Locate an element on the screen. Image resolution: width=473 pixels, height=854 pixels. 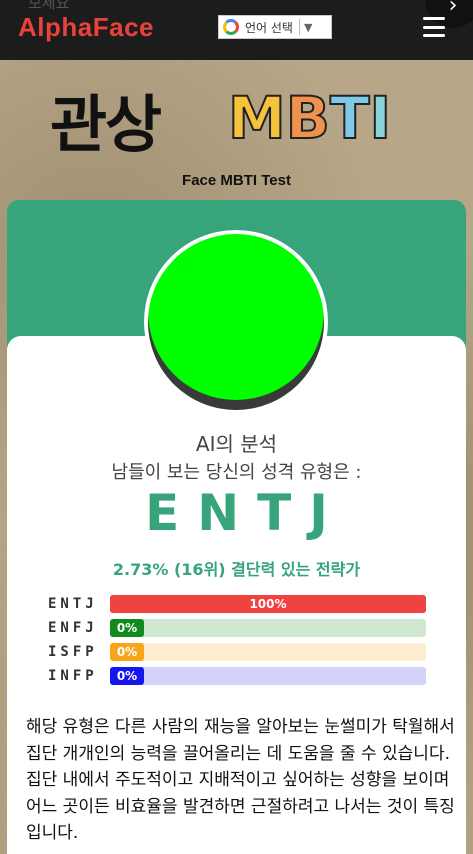
title-banner: 관상 MBTI is located at coordinates (236, 121).